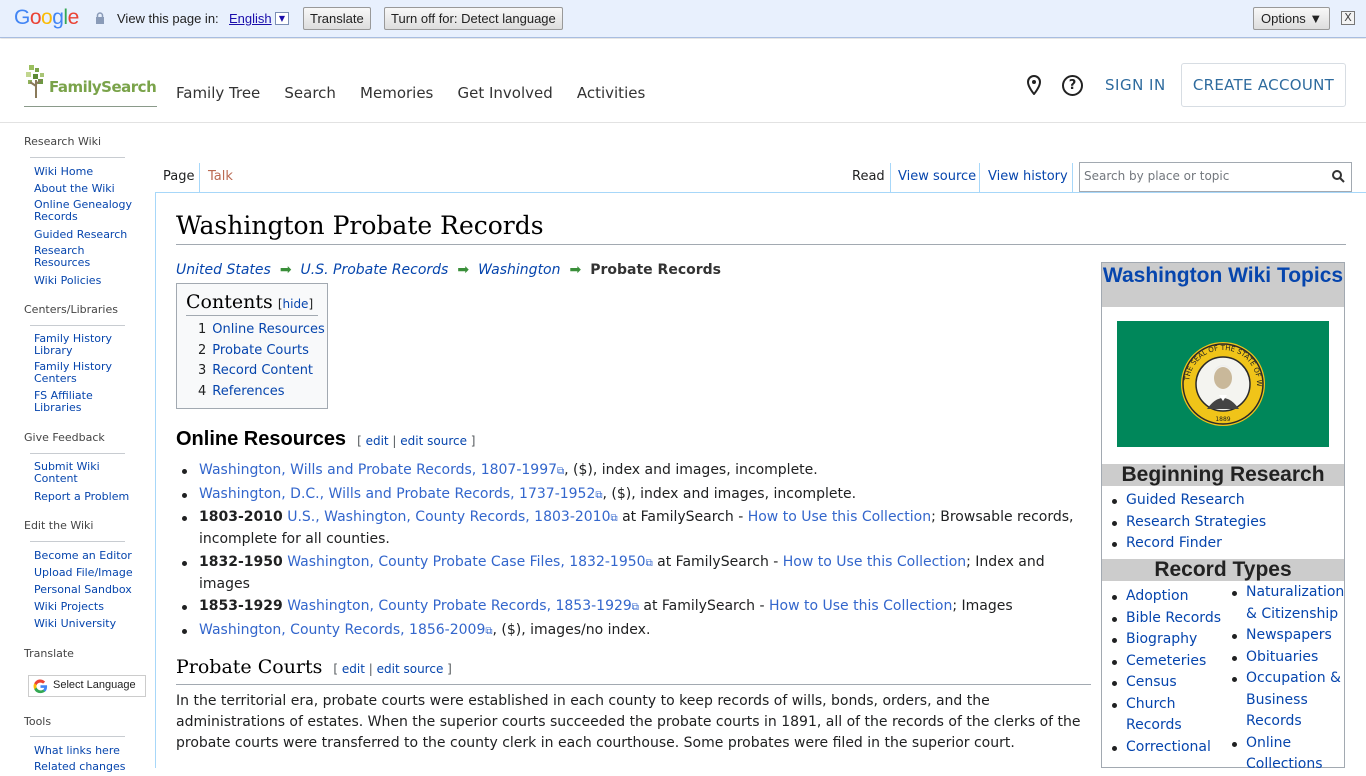  I want to click on language-dropdown-icon: ▼, so click(282, 18).